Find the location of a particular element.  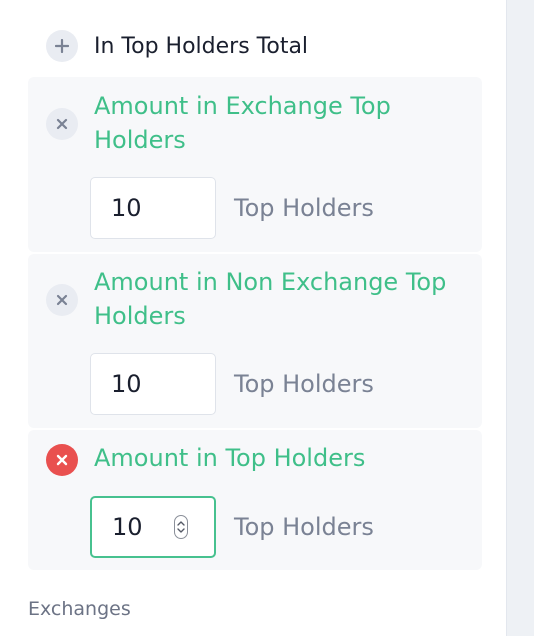

add-metric-row: In Top Holders Total is located at coordinates (177, 46).